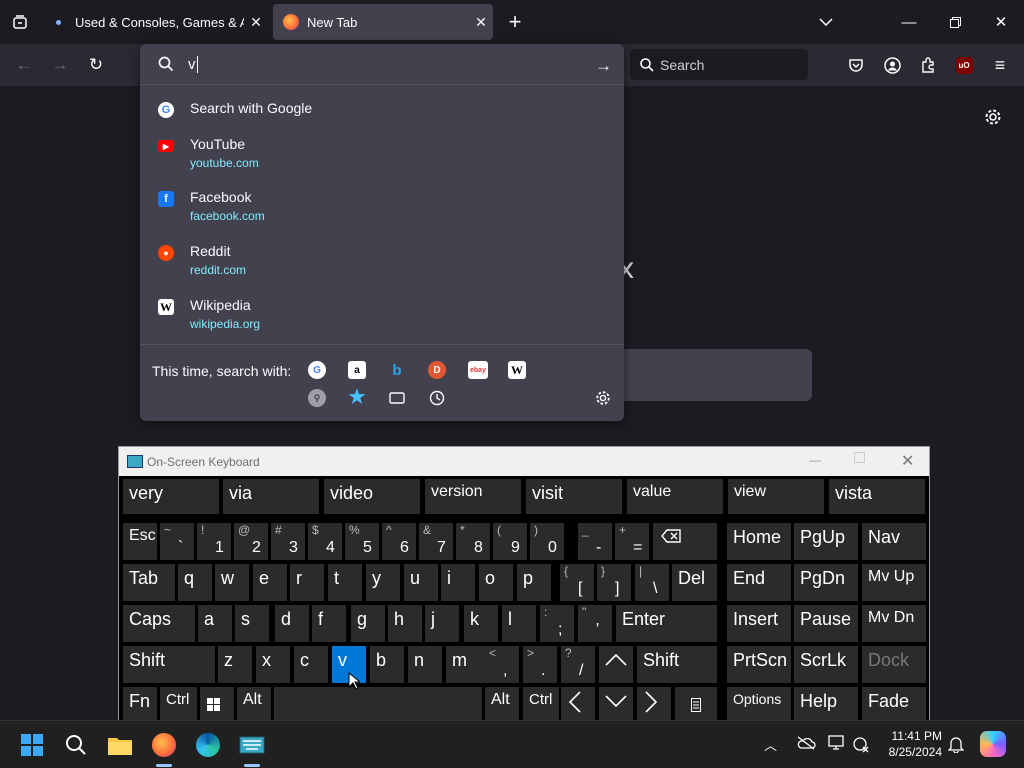  I want to click on notification-bell-icon, so click(956, 746).